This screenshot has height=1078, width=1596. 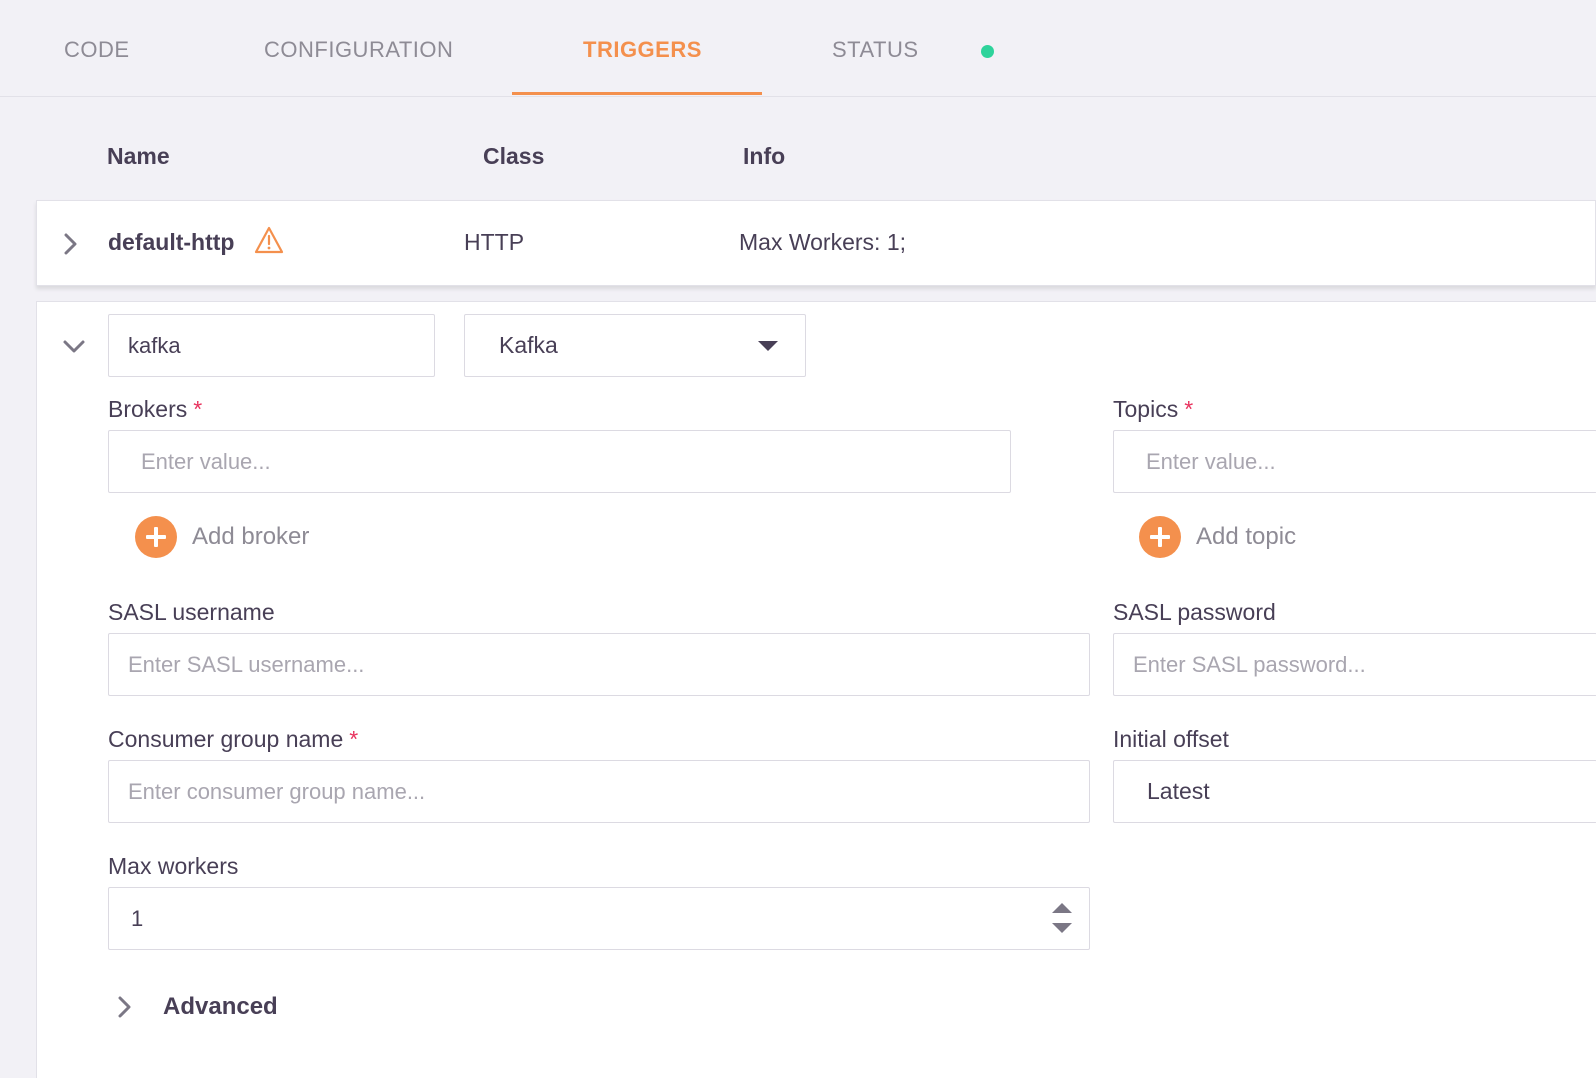 I want to click on number-stepper-icon, so click(x=1062, y=919).